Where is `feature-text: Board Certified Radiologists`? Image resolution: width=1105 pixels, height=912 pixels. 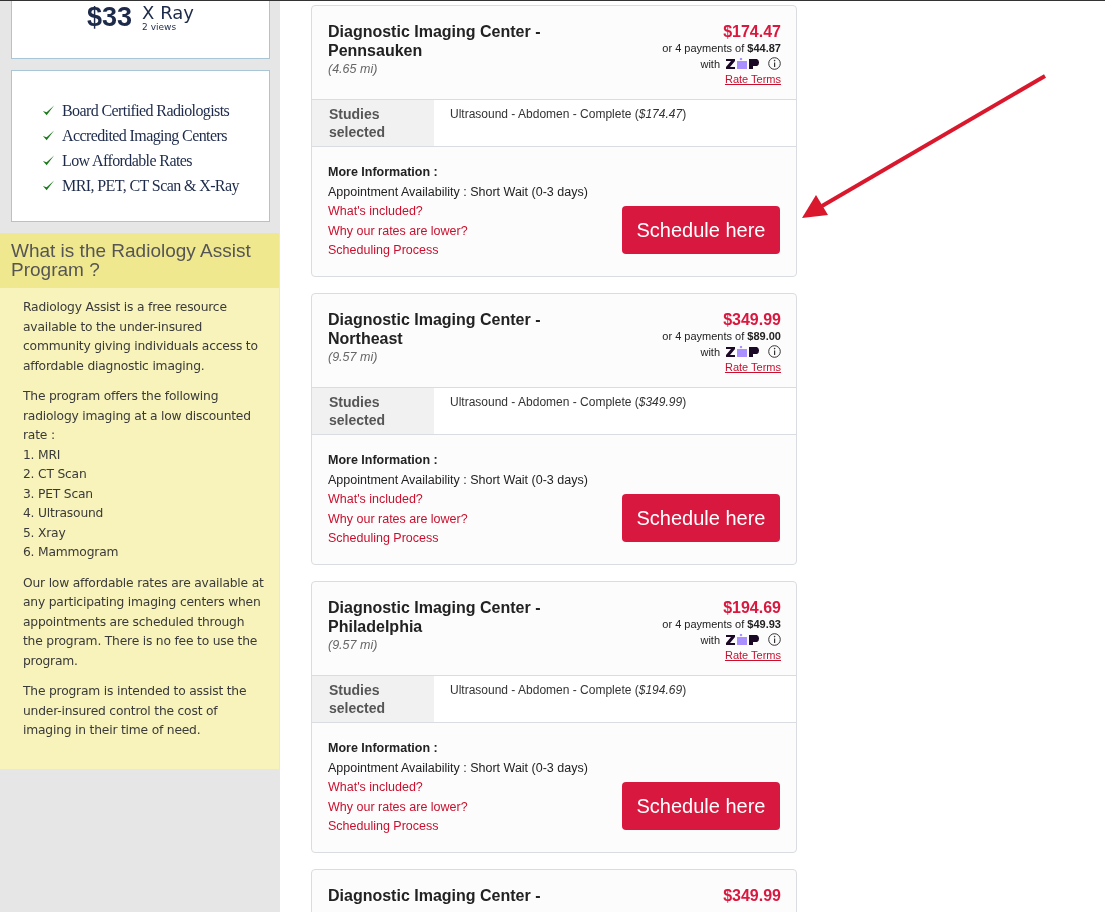 feature-text: Board Certified Radiologists is located at coordinates (146, 110).